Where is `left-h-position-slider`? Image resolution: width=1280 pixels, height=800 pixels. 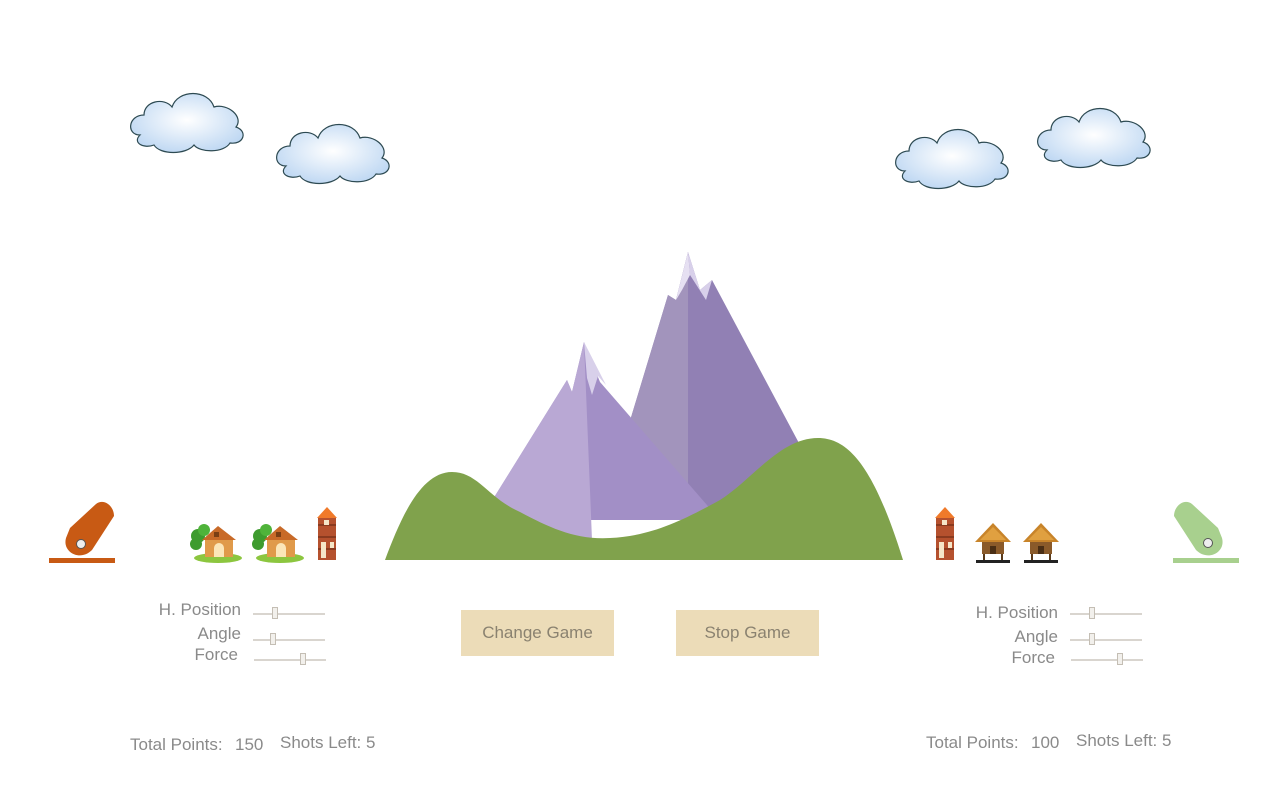
left-h-position-slider is located at coordinates (289, 614).